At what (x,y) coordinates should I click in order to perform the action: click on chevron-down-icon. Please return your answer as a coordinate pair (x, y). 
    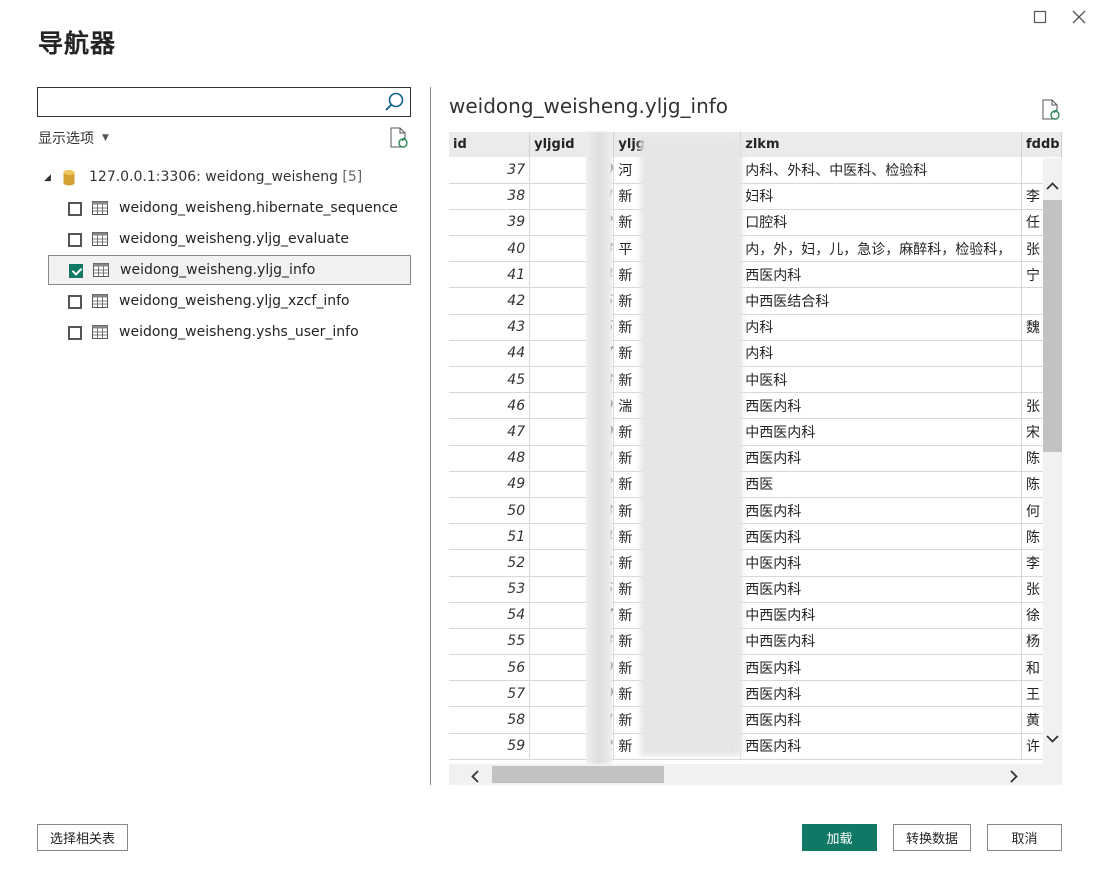
    Looking at the image, I should click on (1052, 736).